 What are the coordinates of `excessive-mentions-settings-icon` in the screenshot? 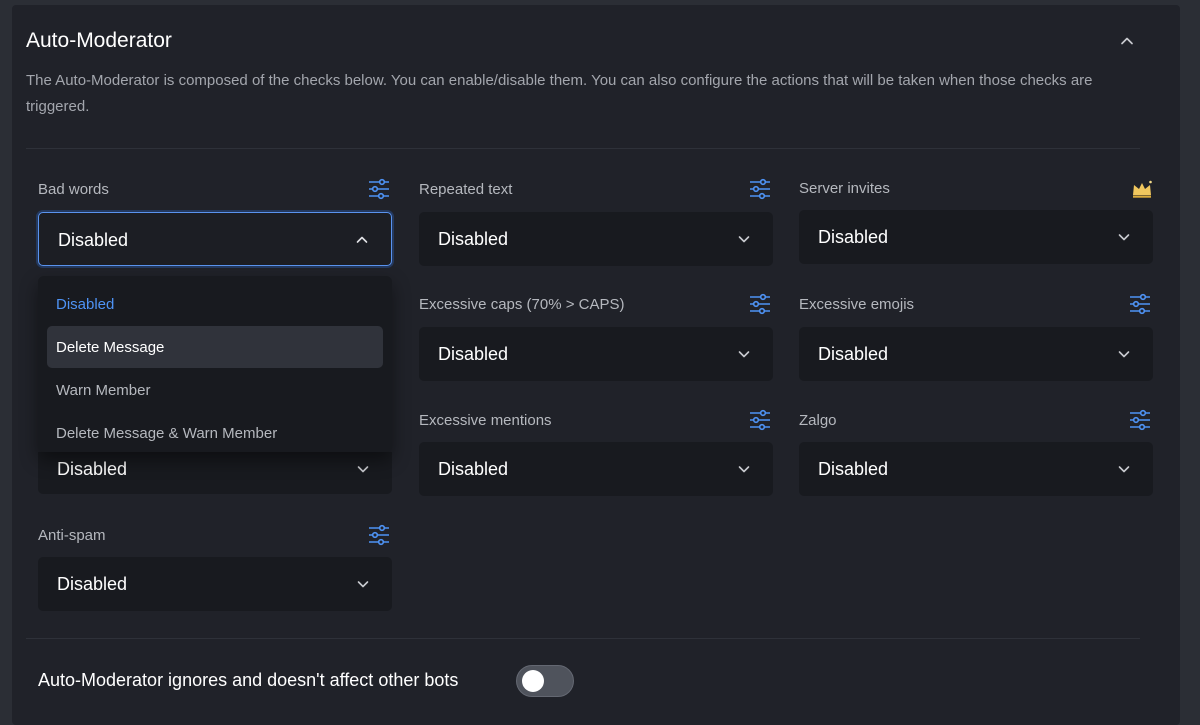 It's located at (760, 420).